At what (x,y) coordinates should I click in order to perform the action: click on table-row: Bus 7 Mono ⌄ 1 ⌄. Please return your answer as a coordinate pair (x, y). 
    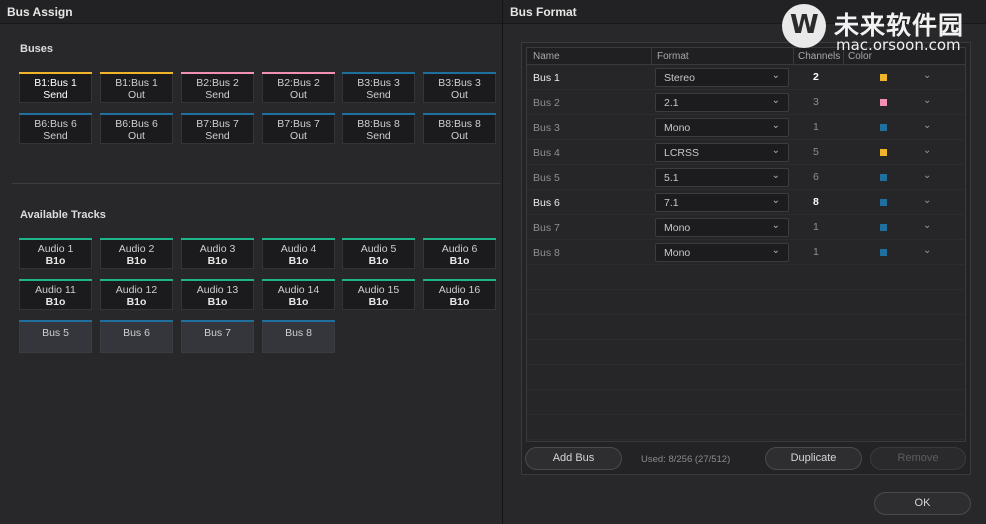
    Looking at the image, I should click on (746, 227).